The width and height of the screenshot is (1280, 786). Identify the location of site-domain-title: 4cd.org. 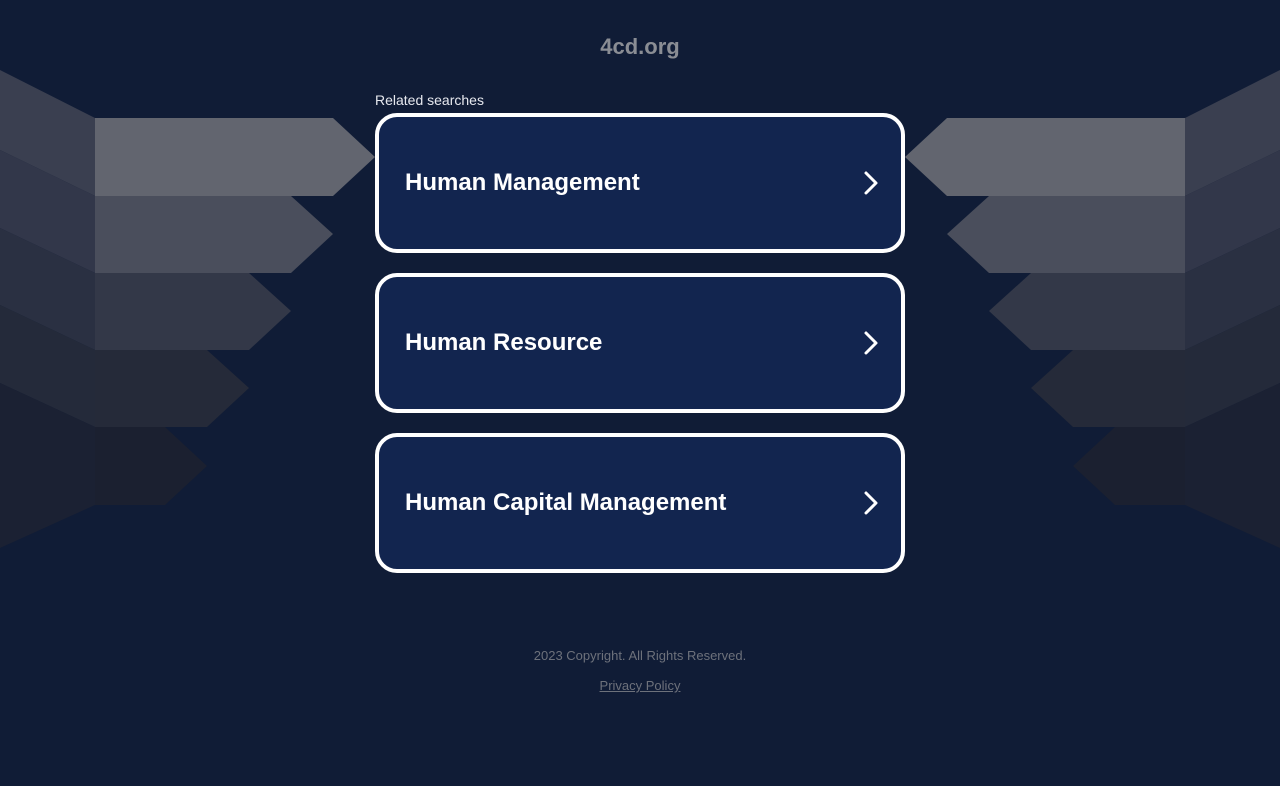
(640, 46).